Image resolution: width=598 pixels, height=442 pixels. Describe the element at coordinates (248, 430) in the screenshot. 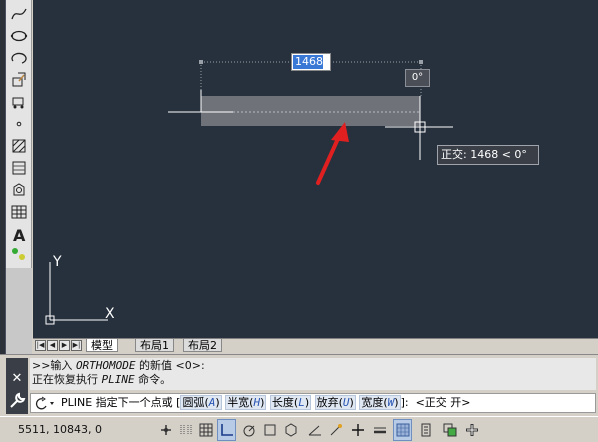

I see `polar-tracking-icon` at that location.